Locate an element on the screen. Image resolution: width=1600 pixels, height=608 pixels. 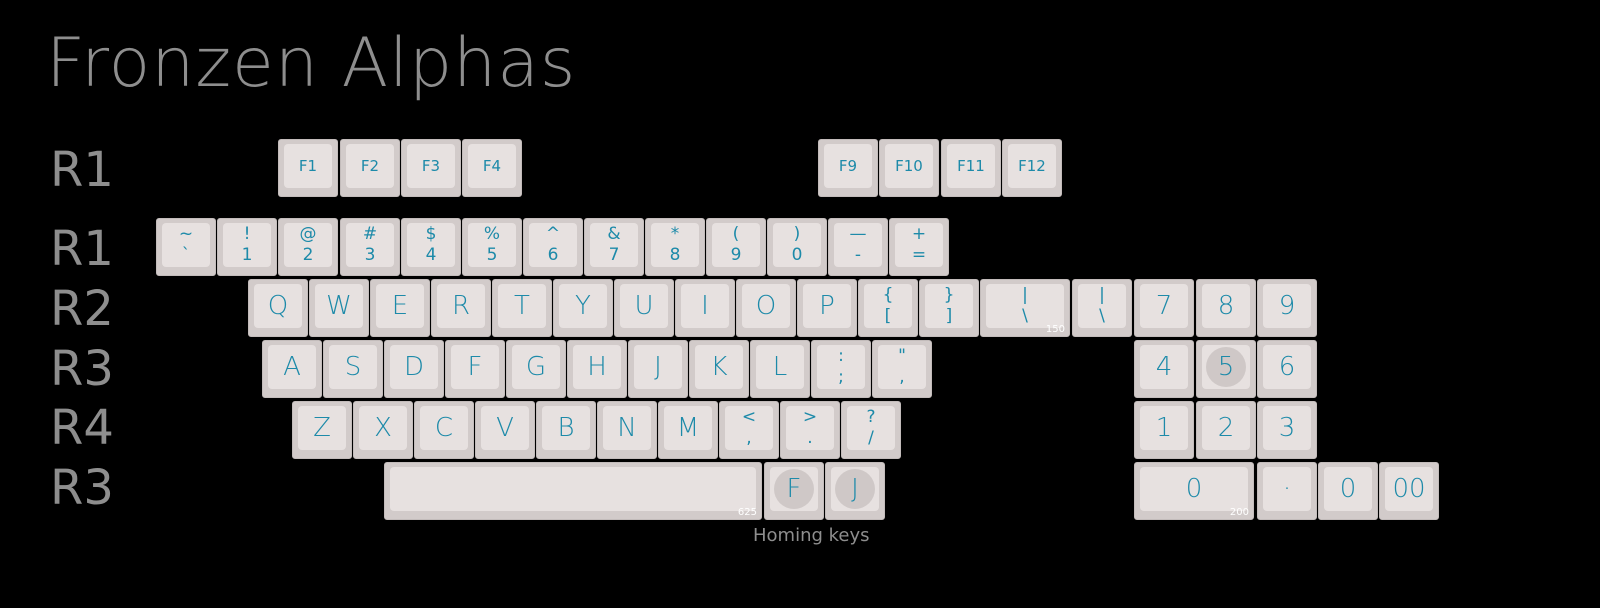
key-equals: + = is located at coordinates (919, 247).